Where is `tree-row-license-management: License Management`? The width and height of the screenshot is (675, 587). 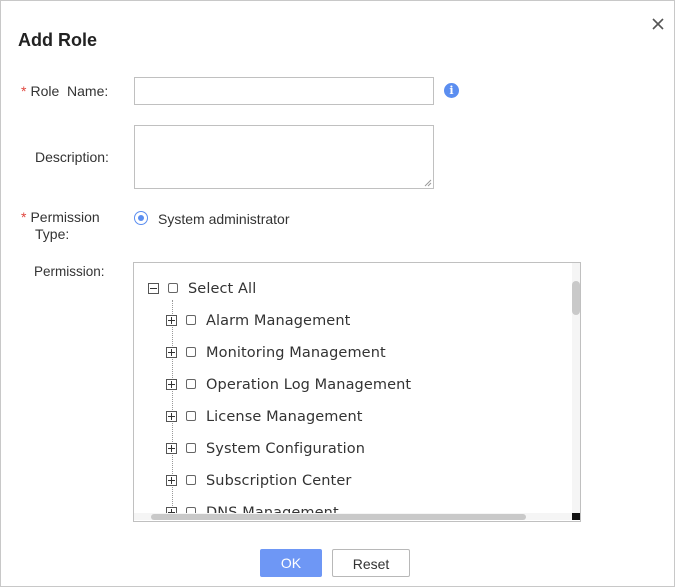 tree-row-license-management: License Management is located at coordinates (355, 418).